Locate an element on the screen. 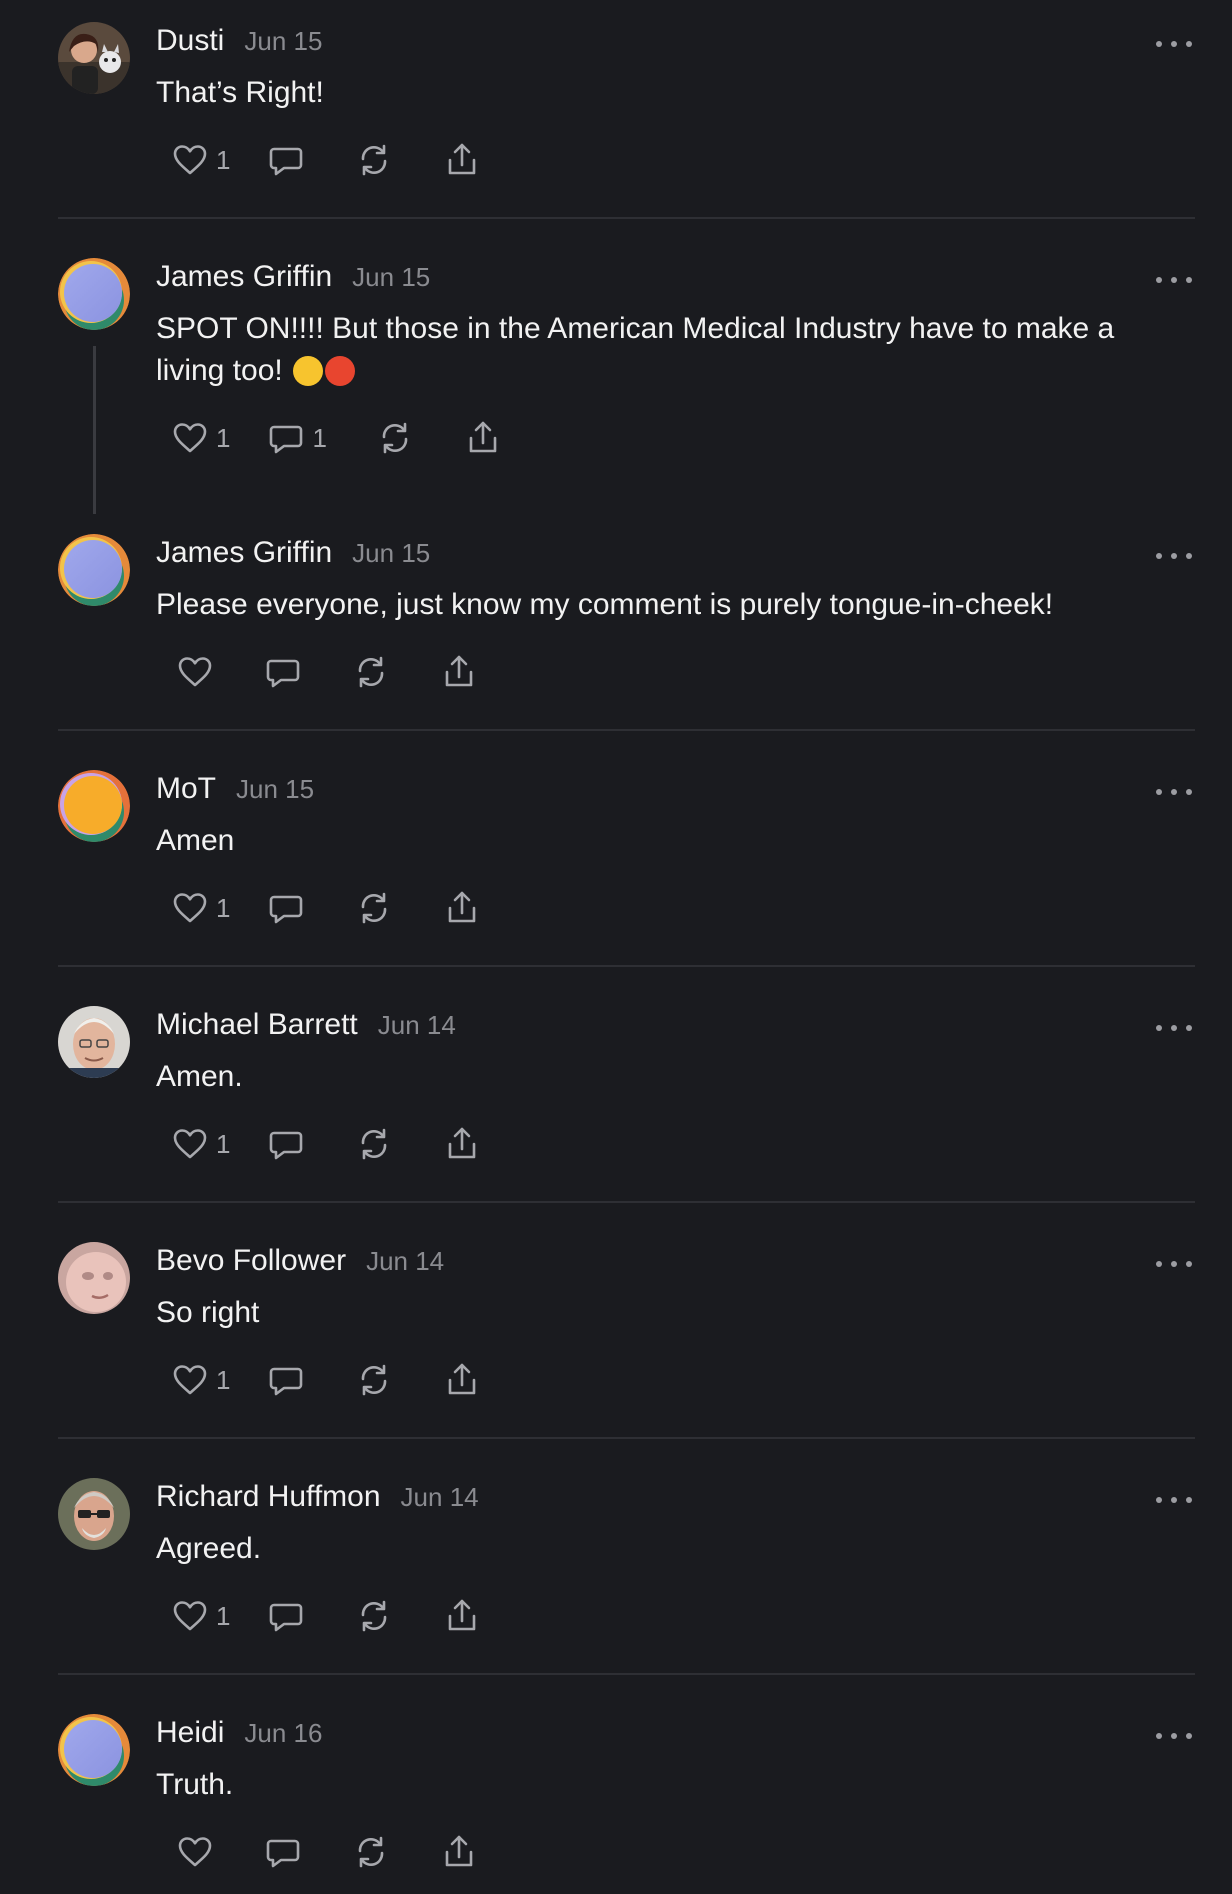  author-name: Heidi is located at coordinates (190, 1733).